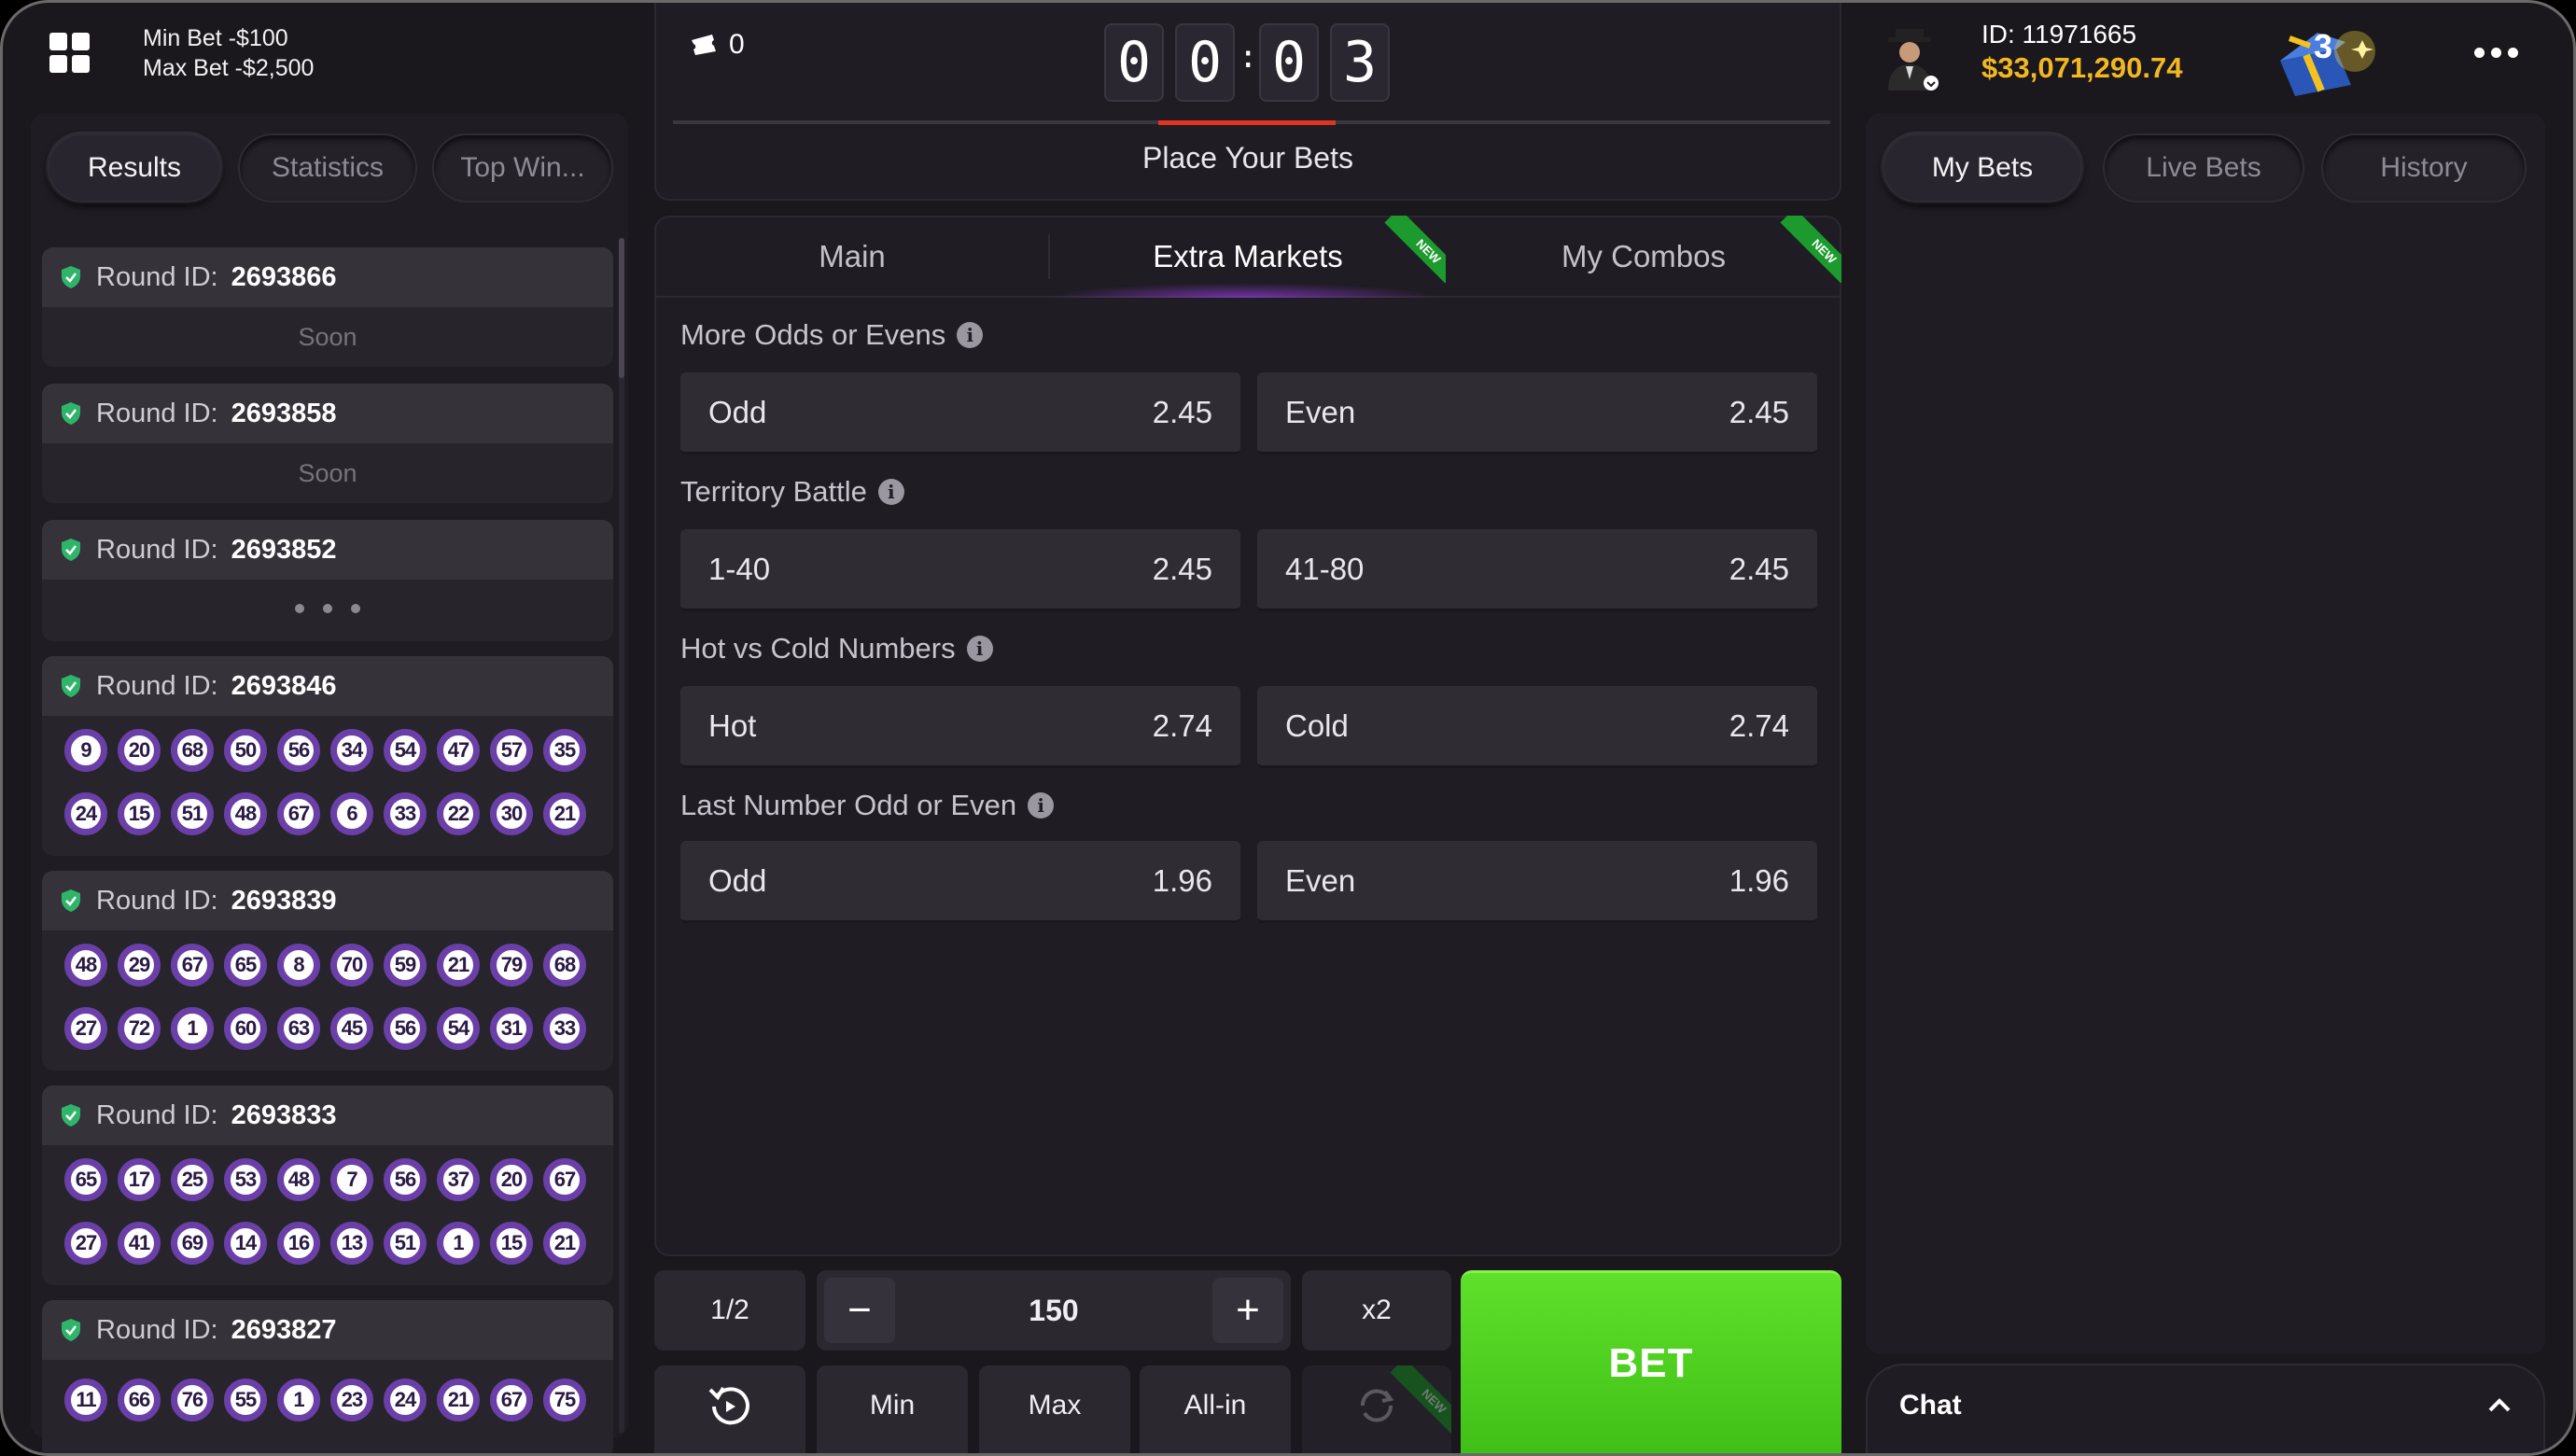  I want to click on round-header: Round ID: 2693833, so click(327, 1115).